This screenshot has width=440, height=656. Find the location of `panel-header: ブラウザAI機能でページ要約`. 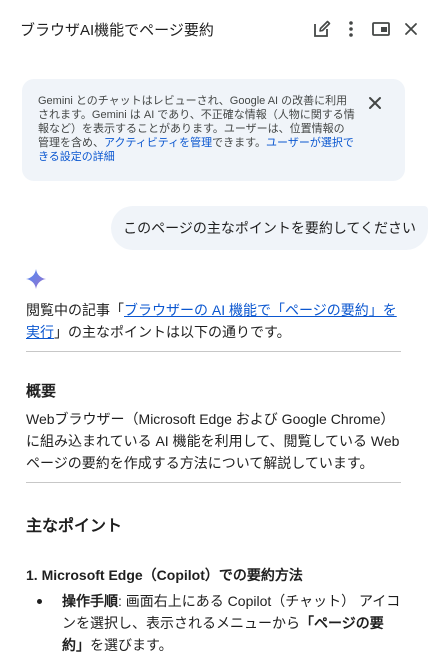

panel-header: ブラウザAI機能でページ要約 is located at coordinates (220, 29).